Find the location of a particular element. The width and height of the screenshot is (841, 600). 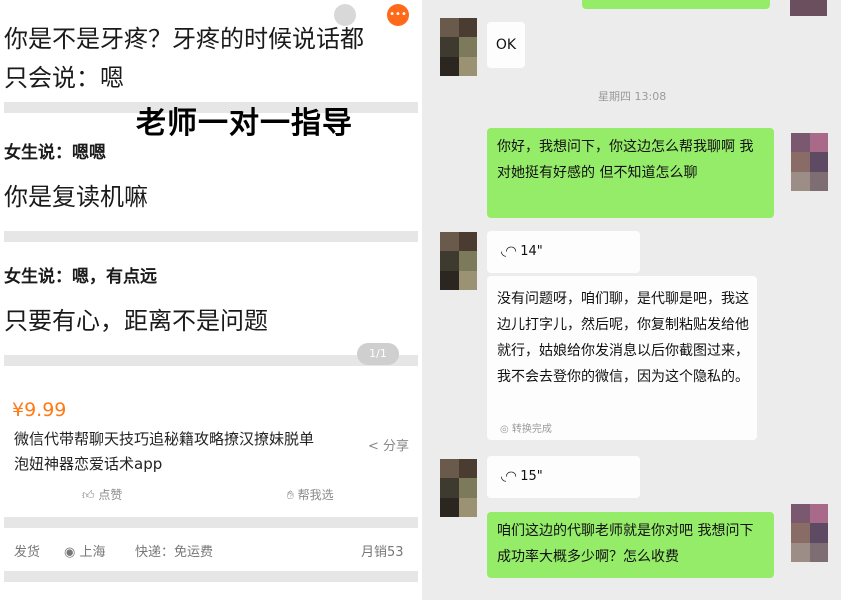

ship-label: 发货 is located at coordinates (27, 552).